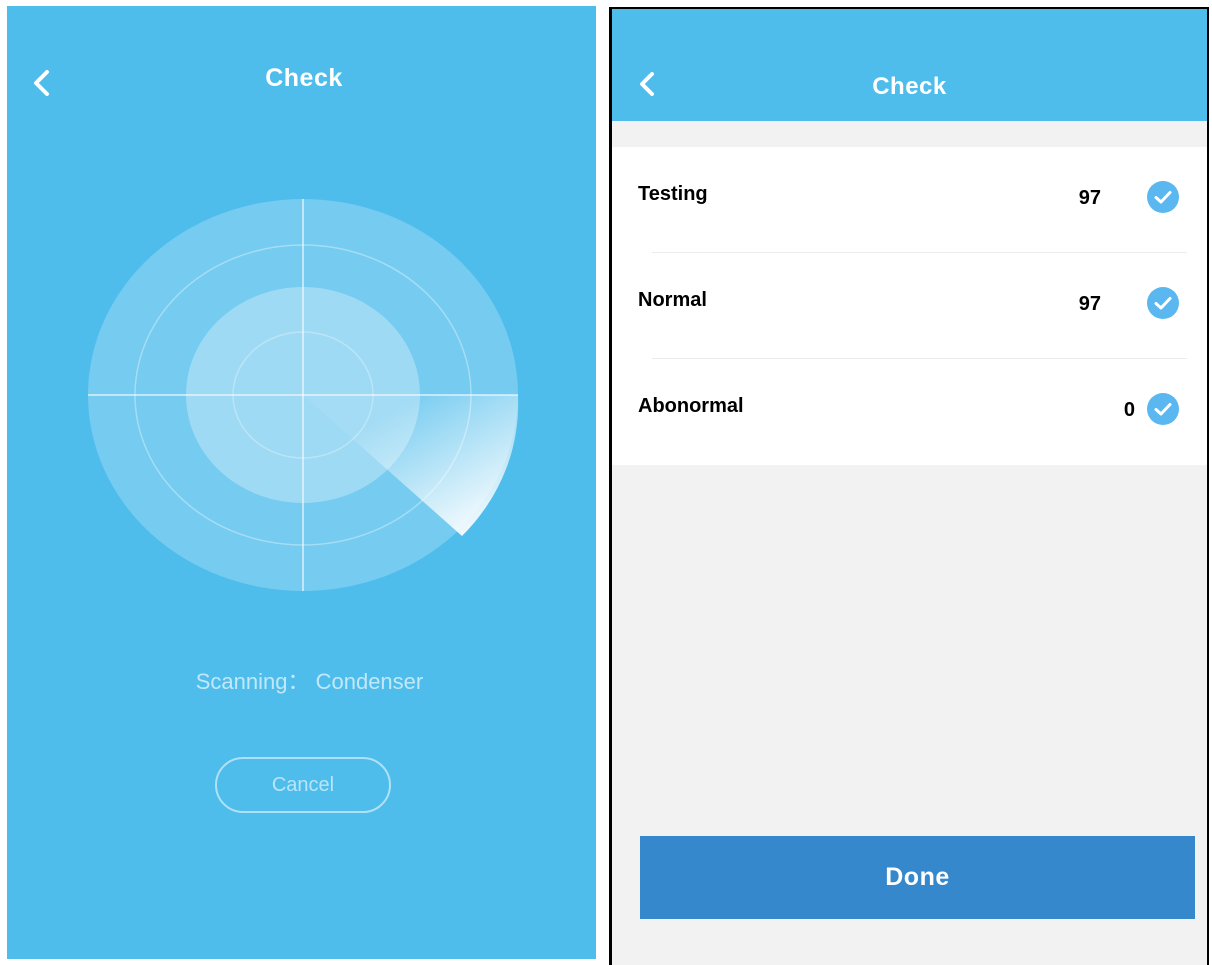 This screenshot has width=1212, height=965. What do you see at coordinates (691, 406) in the screenshot?
I see `row-label: Abonormal` at bounding box center [691, 406].